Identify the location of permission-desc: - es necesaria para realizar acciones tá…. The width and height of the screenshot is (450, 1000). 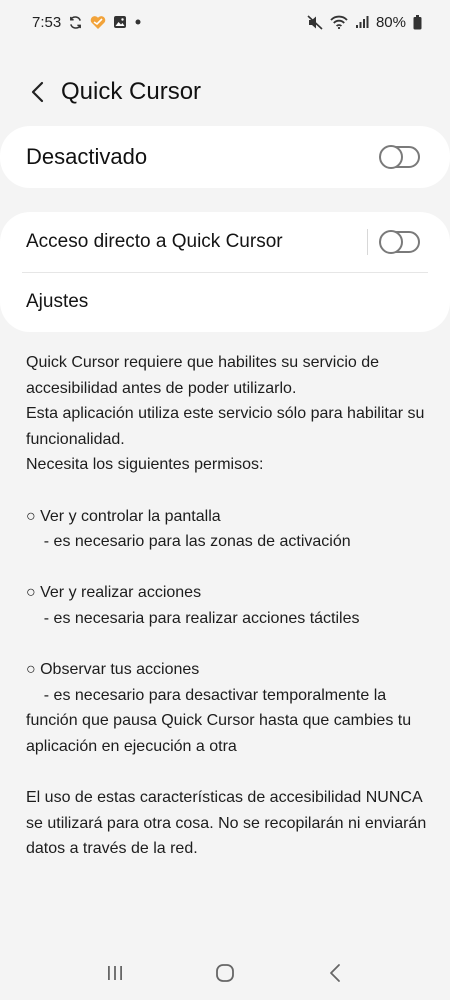
(193, 618).